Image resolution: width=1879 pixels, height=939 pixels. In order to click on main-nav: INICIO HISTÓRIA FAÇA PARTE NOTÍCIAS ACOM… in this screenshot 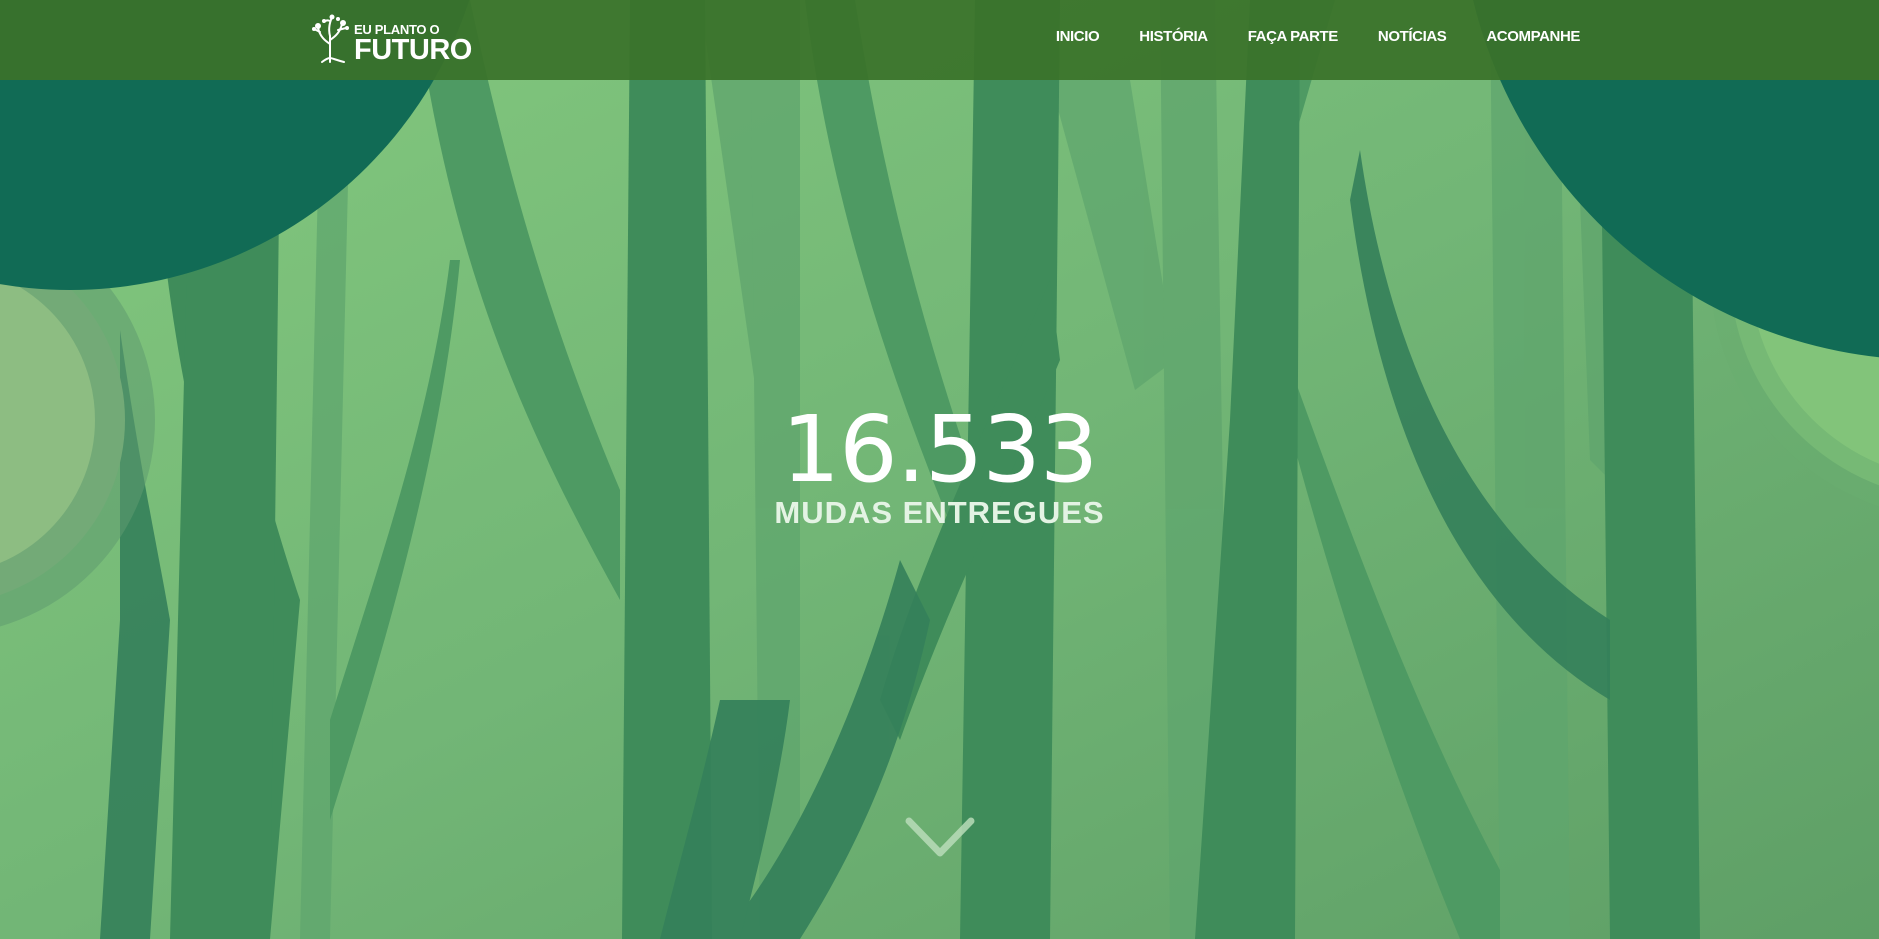, I will do `click(1318, 36)`.